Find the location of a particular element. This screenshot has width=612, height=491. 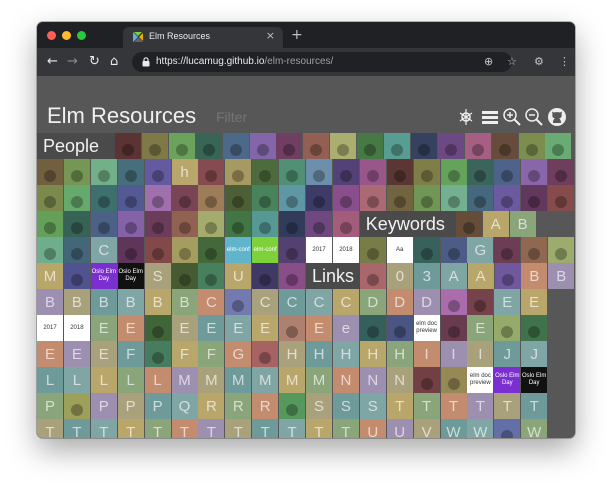

close-window-button is located at coordinates (51, 35).